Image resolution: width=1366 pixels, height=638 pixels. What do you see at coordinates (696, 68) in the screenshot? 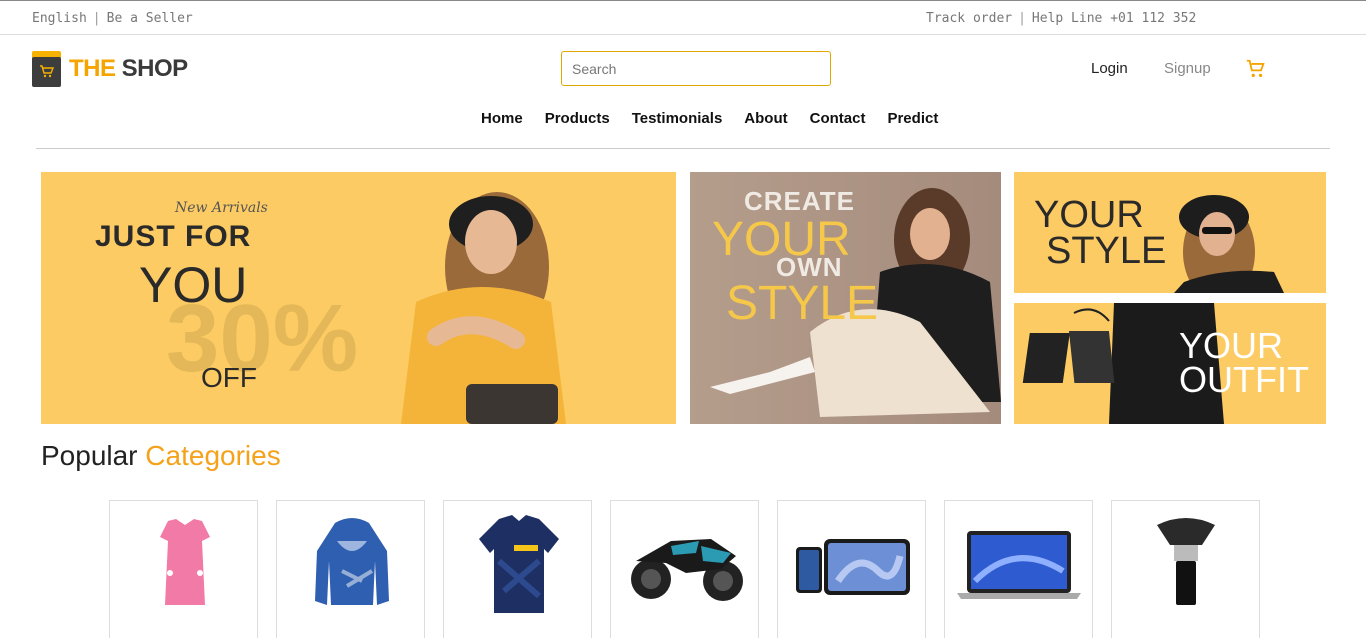
I see `search-input` at bounding box center [696, 68].